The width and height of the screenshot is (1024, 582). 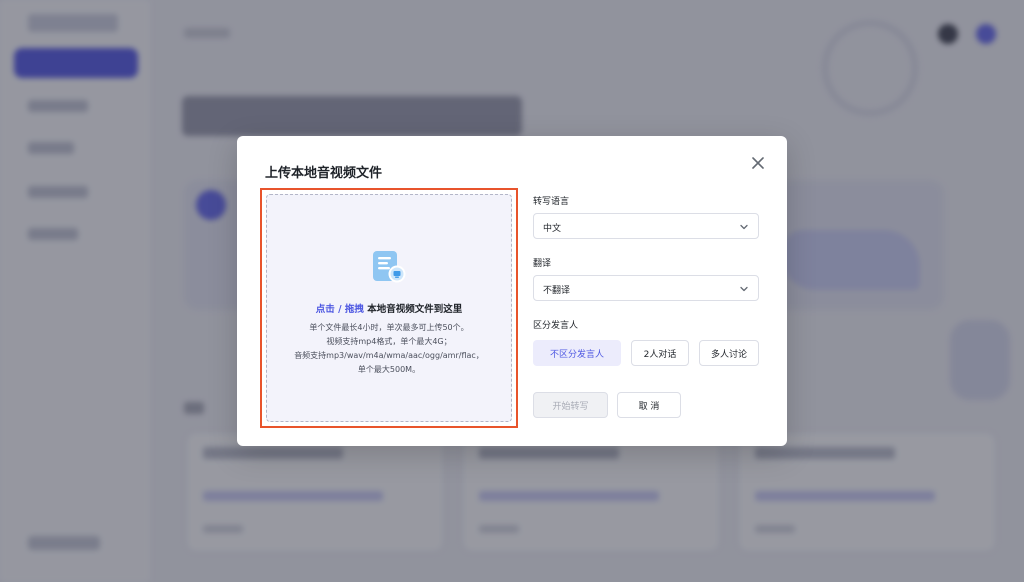 I want to click on translate-value: 不翻译, so click(x=557, y=291).